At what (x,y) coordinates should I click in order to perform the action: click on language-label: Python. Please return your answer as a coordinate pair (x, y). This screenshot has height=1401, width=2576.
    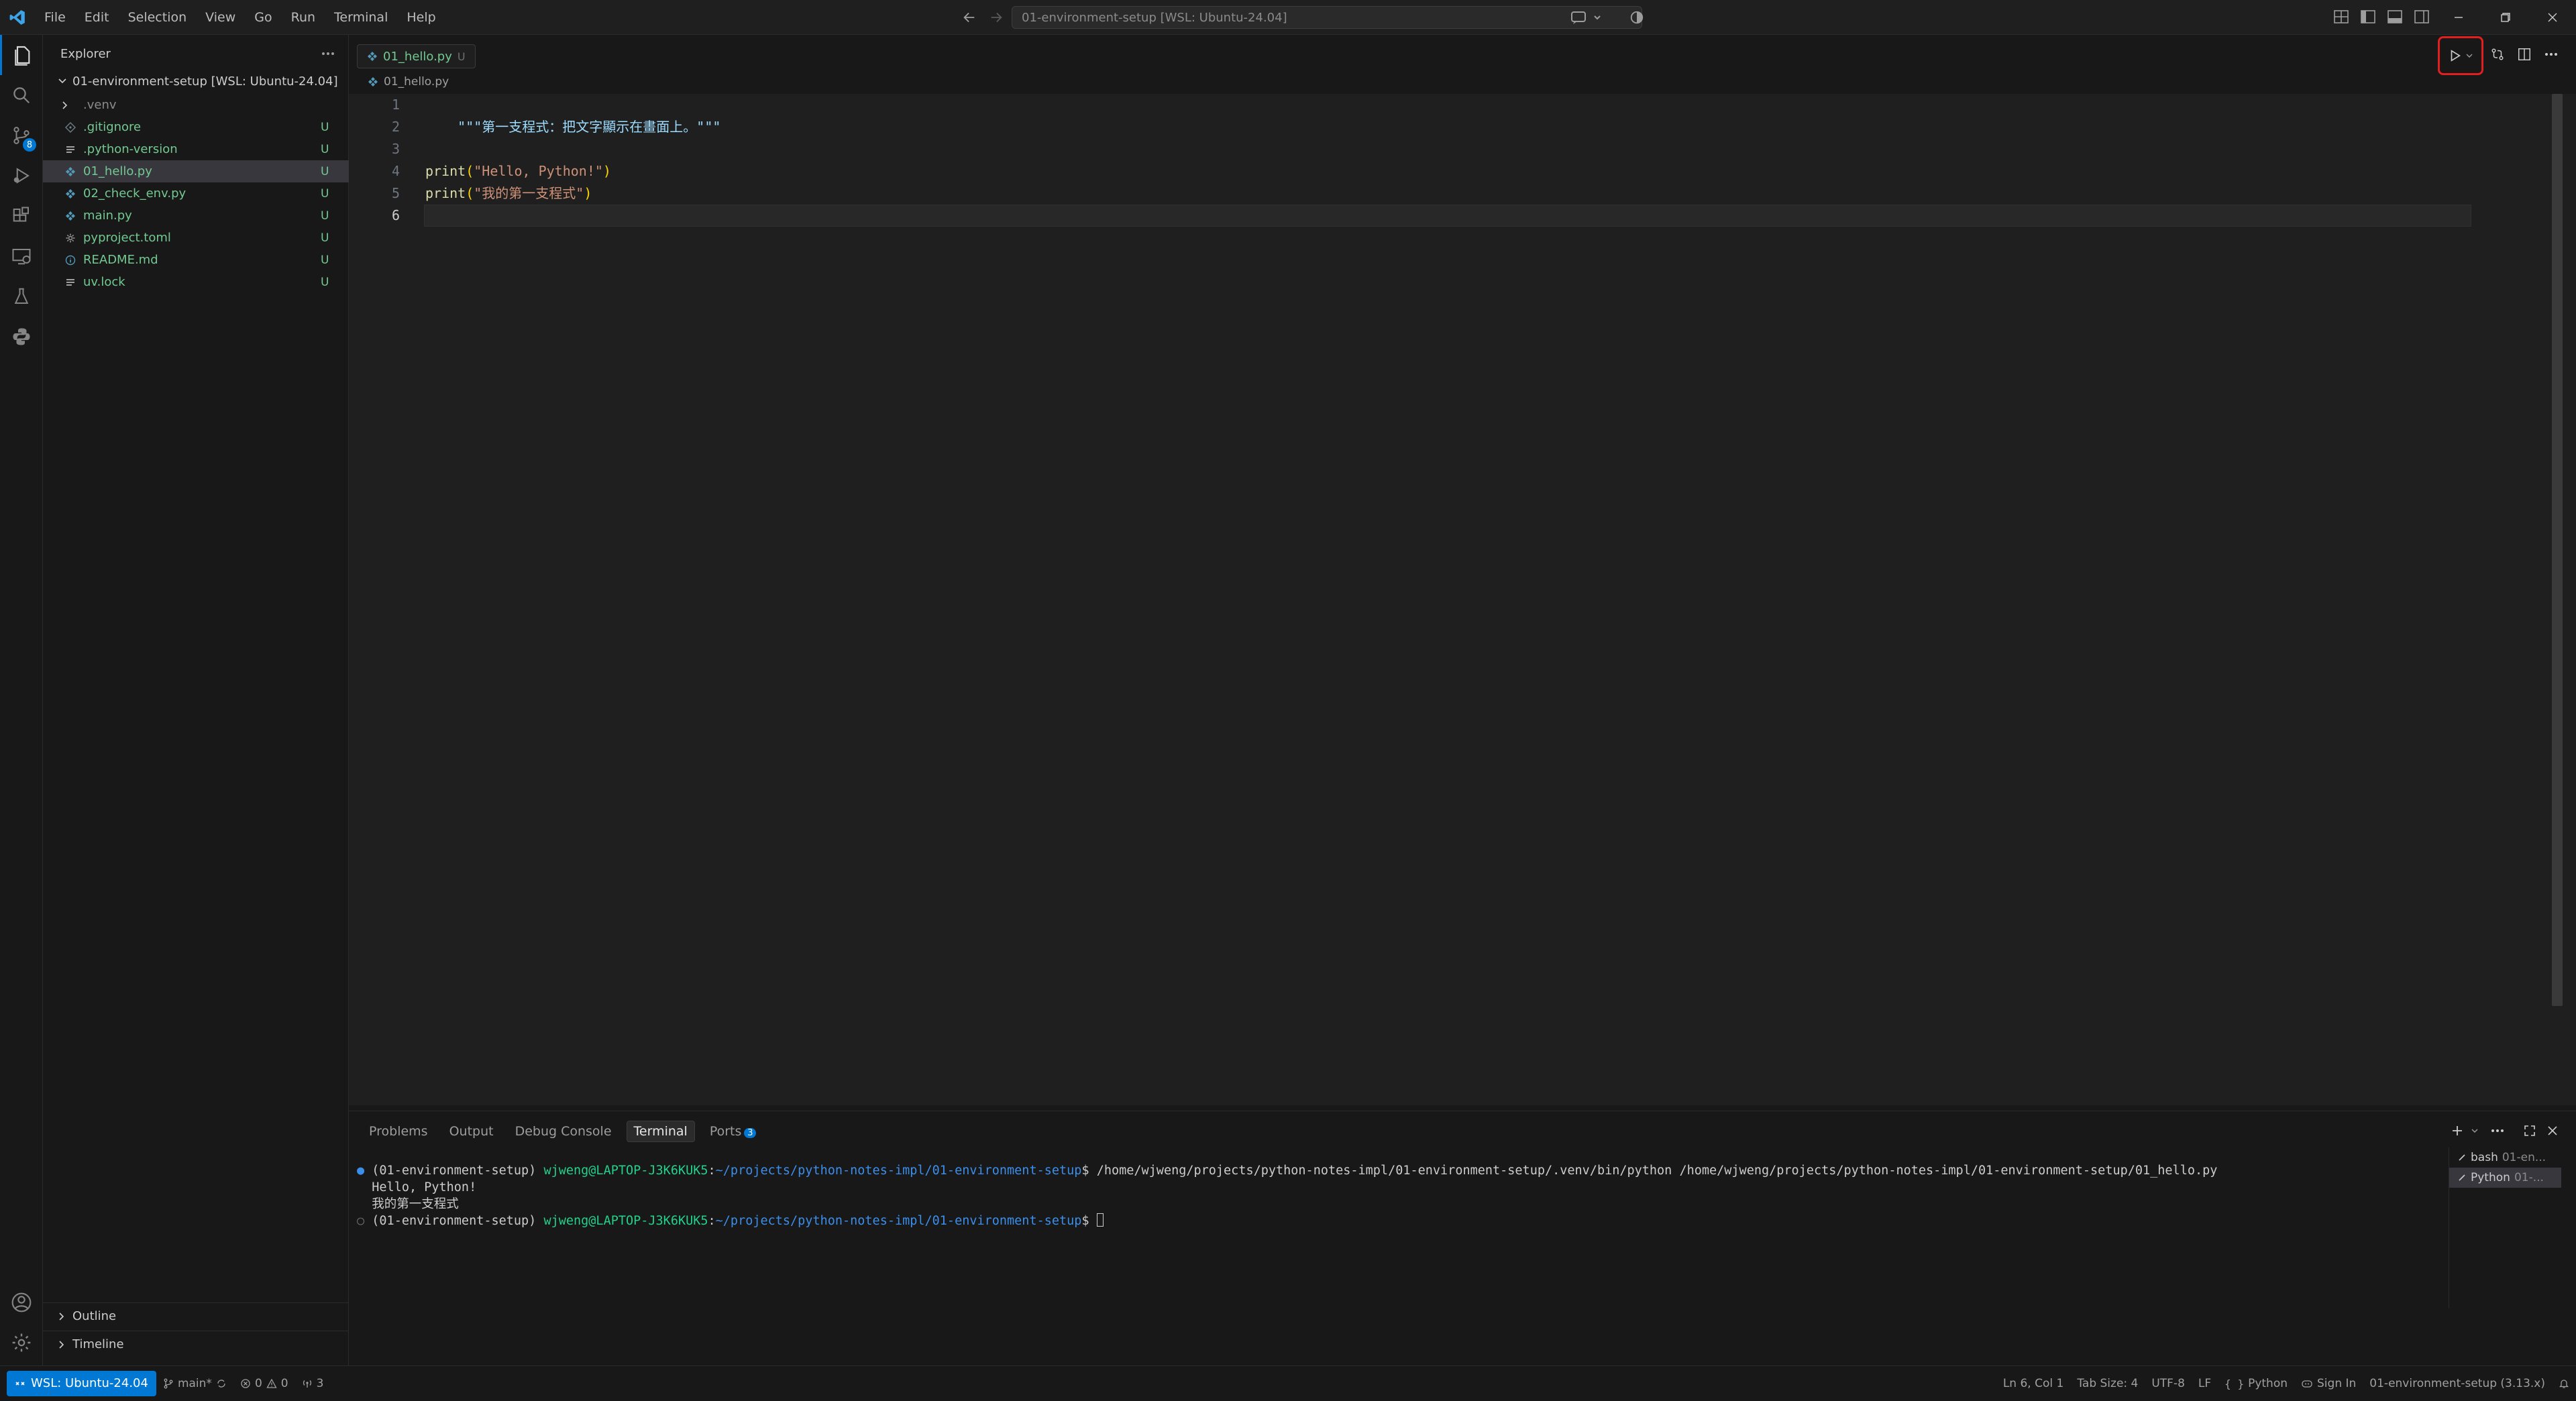
    Looking at the image, I should click on (2268, 1383).